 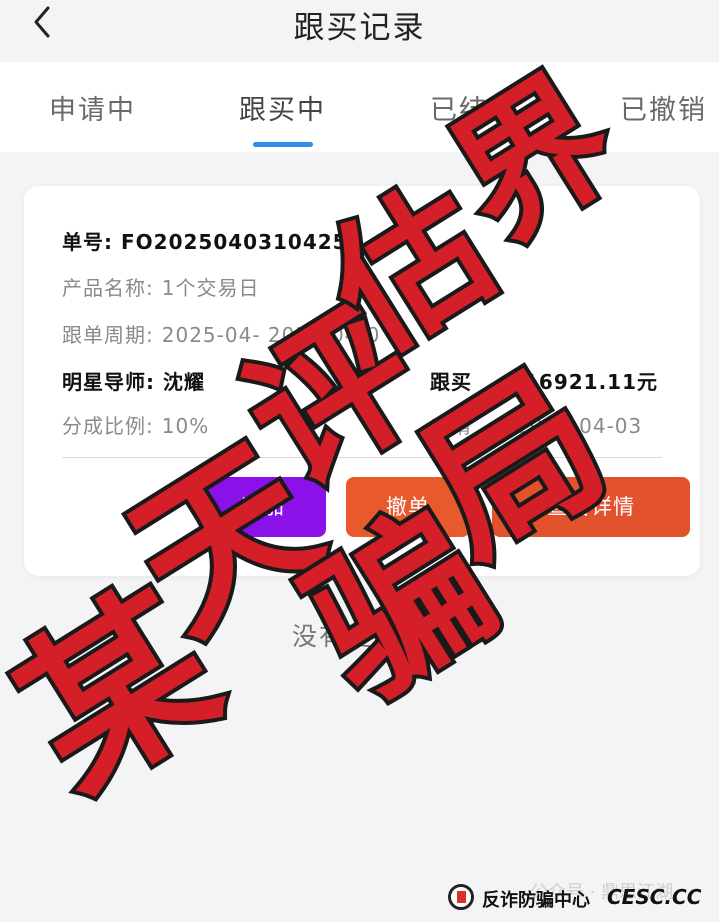 I want to click on status-tabs: 申请中 跟买中 已结 已撤销, so click(x=359, y=107).